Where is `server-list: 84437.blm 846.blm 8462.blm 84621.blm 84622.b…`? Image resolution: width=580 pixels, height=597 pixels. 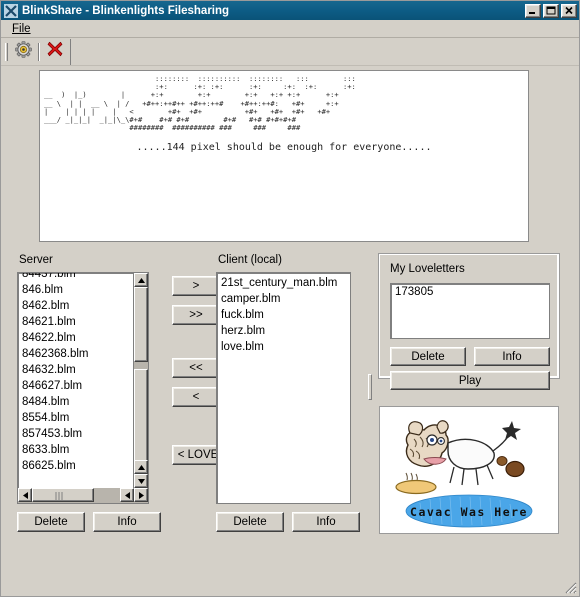 server-list: 84437.blm 846.blm 8462.blm 84621.blm 84622.b… is located at coordinates (83, 388).